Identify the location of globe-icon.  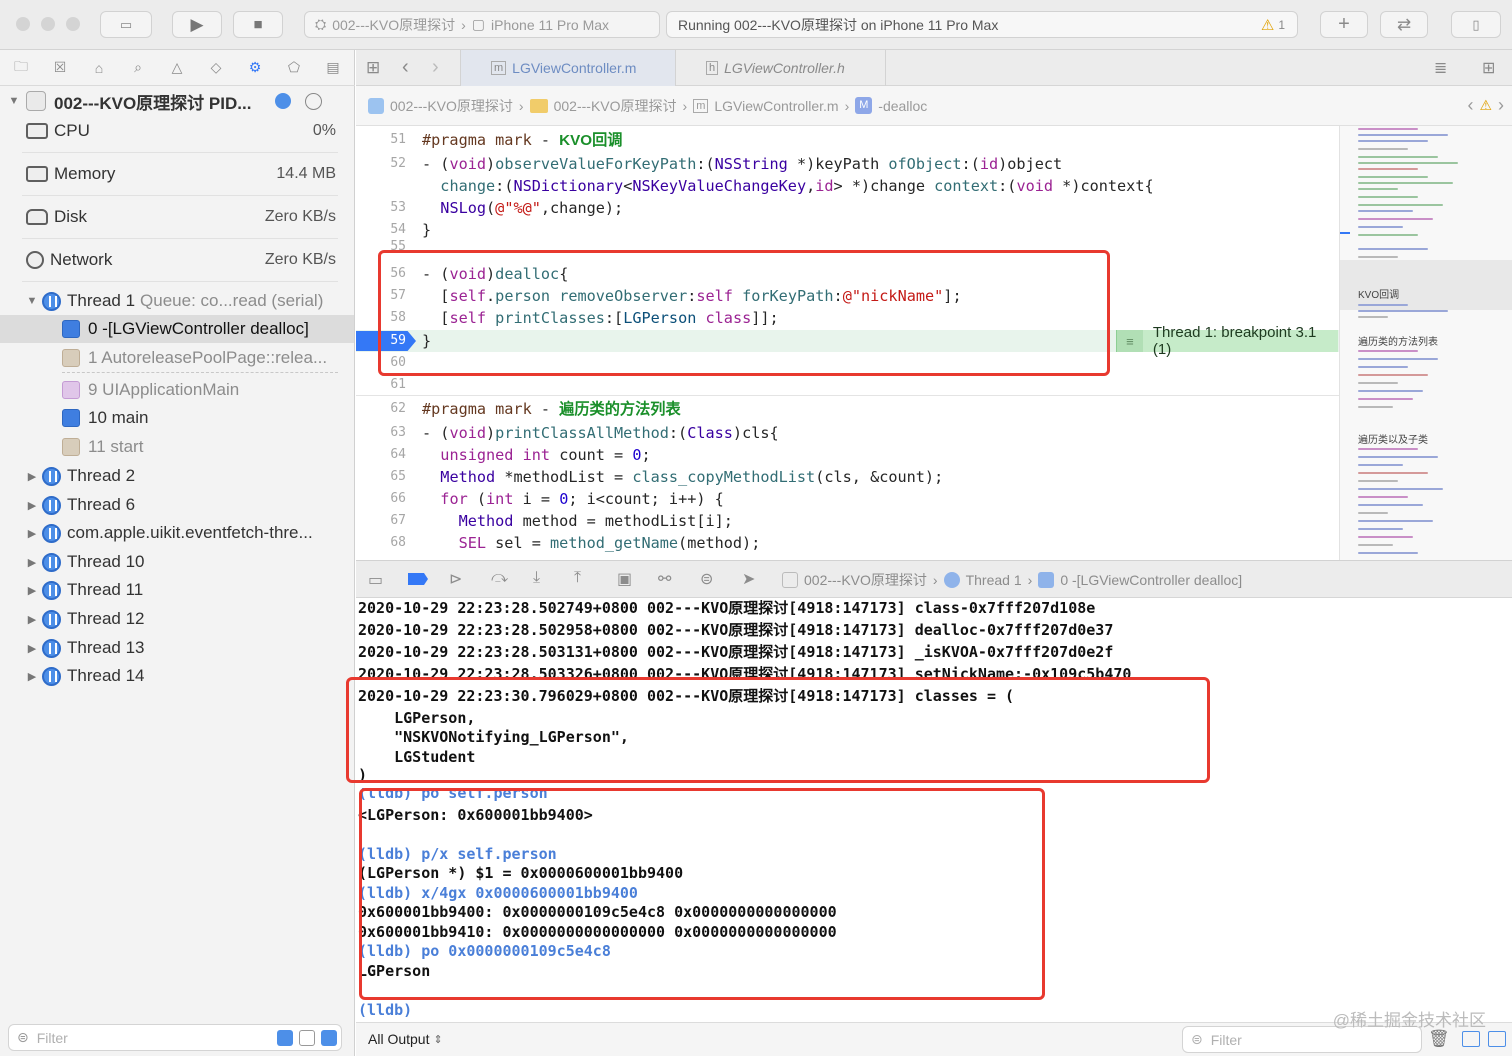
(35, 260).